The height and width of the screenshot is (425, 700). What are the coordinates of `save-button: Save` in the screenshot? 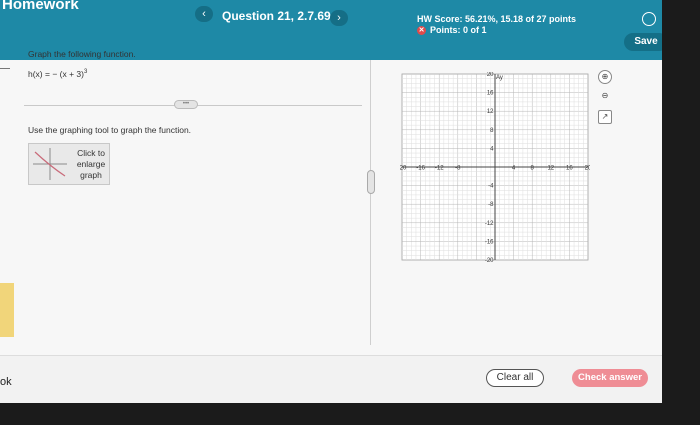 It's located at (643, 42).